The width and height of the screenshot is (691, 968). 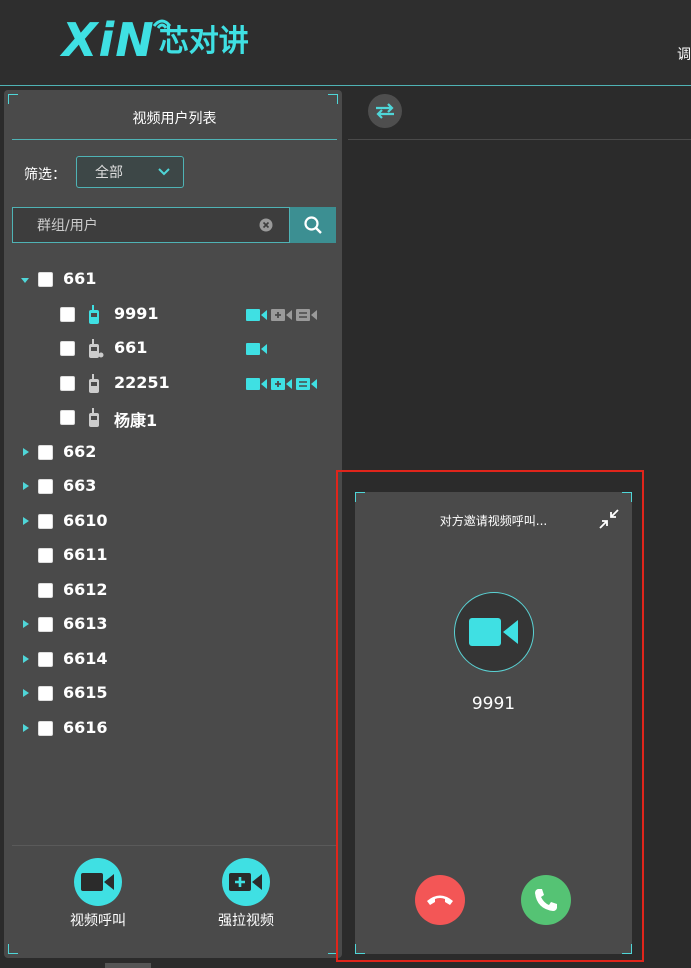 What do you see at coordinates (155, 40) in the screenshot?
I see `app-logo: XiN 芯对讲` at bounding box center [155, 40].